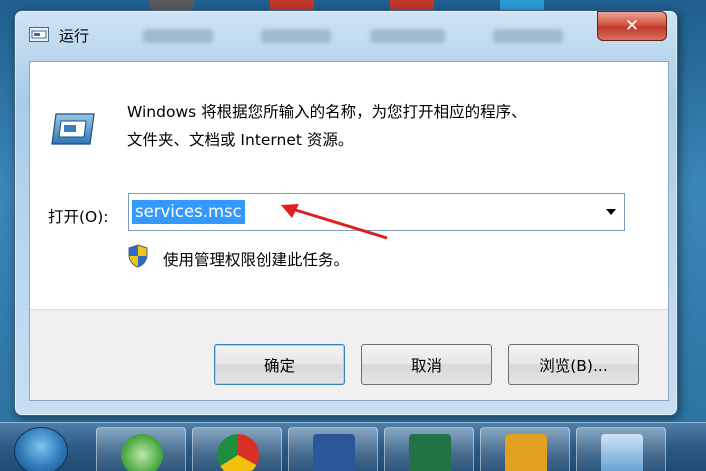 This screenshot has height=471, width=706. I want to click on taskbar-chrome-button, so click(237, 449).